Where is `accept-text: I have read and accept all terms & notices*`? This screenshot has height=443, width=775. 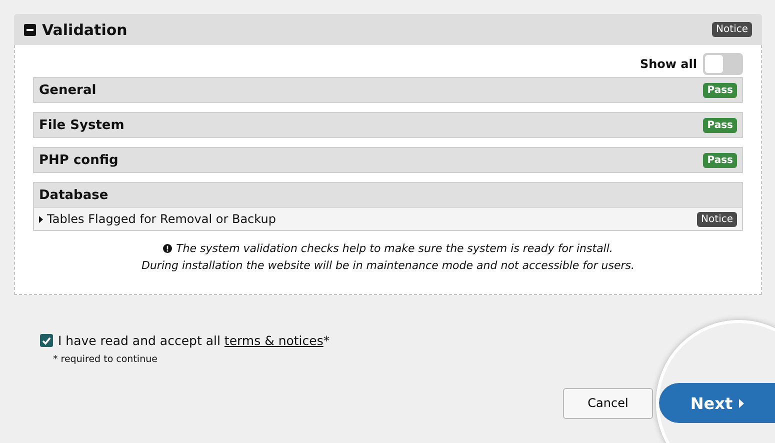
accept-text: I have read and accept all terms & notices* is located at coordinates (194, 340).